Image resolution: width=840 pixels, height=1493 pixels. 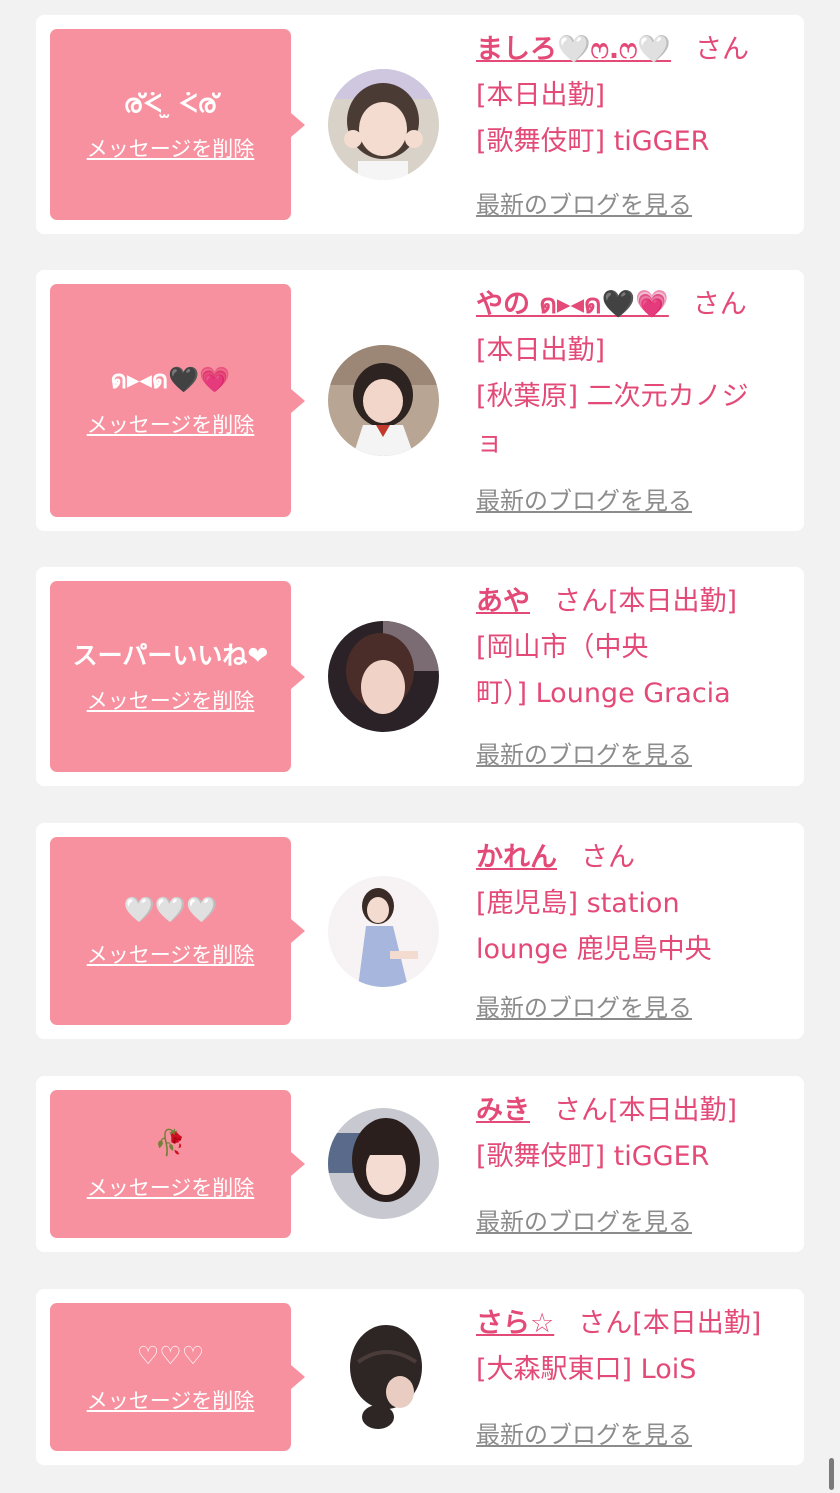 I want to click on cast-name-link: ましろ🤍ෆ.ෆ🤍, so click(x=573, y=49).